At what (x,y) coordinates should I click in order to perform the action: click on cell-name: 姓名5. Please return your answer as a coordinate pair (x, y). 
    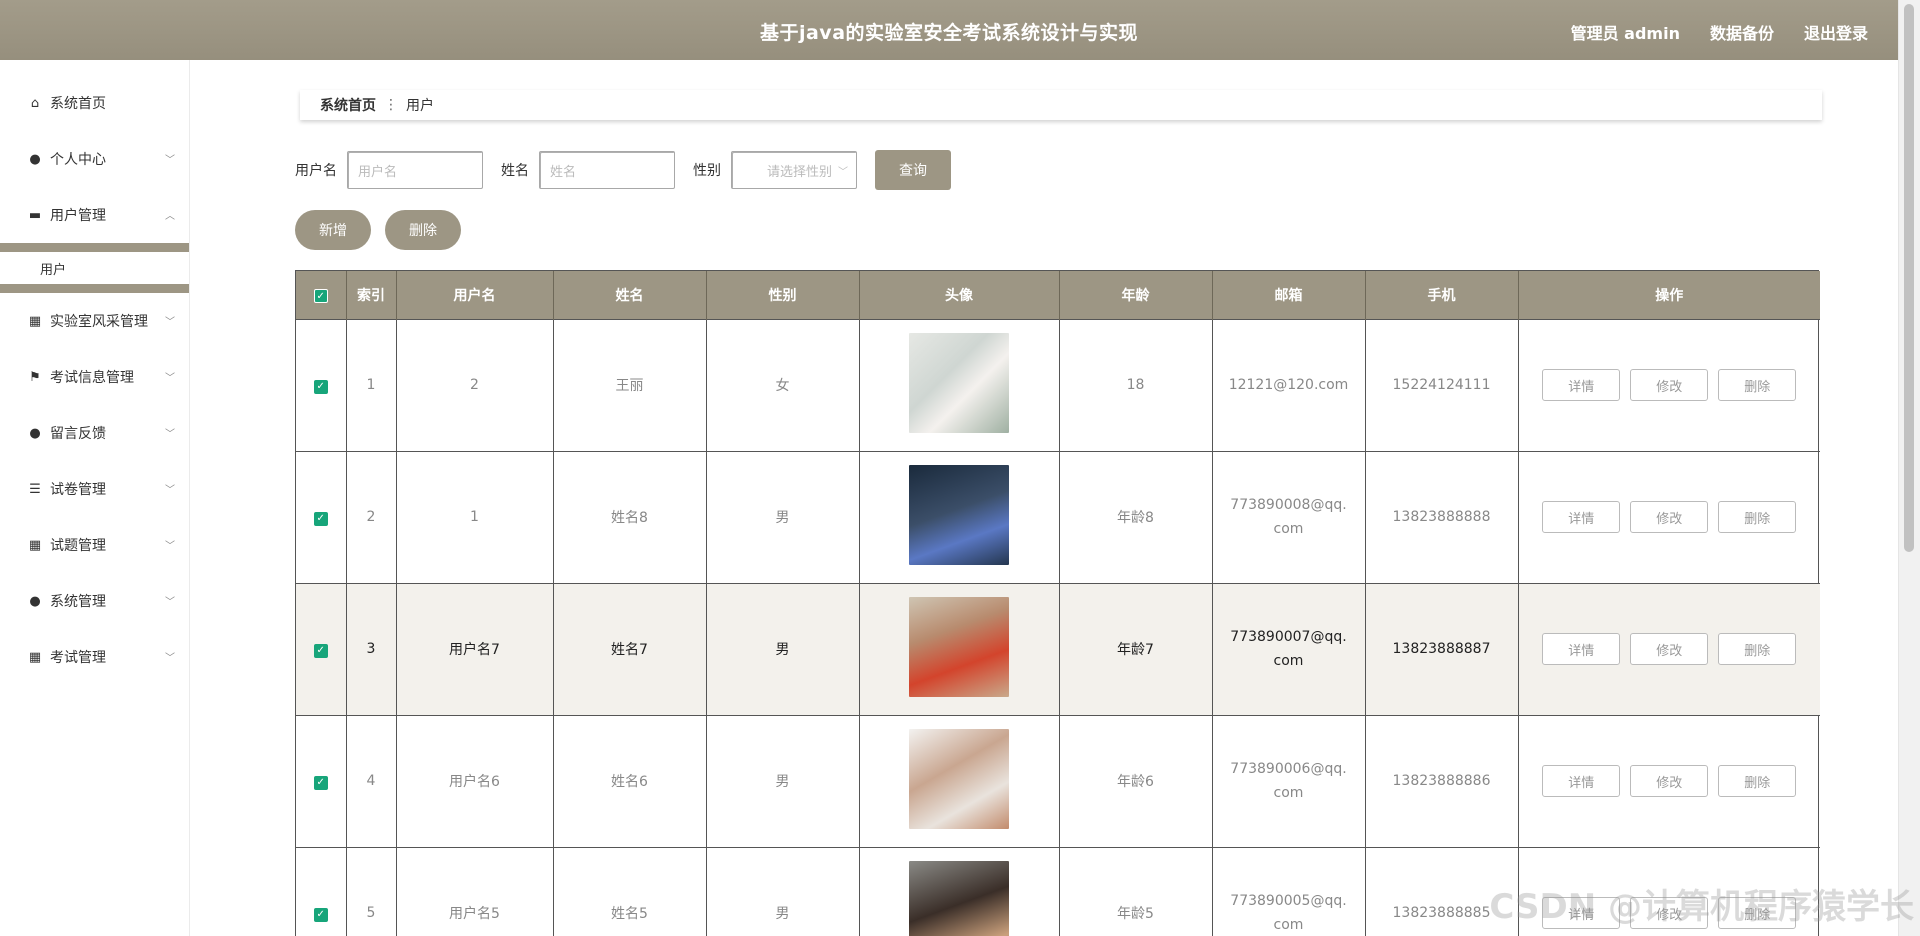
    Looking at the image, I should click on (630, 891).